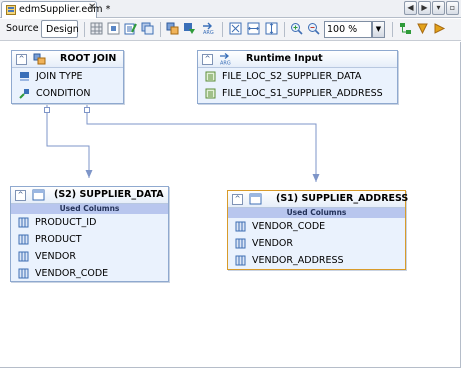  I want to click on root-join-to-supplier-address-connector, so click(201, 143).